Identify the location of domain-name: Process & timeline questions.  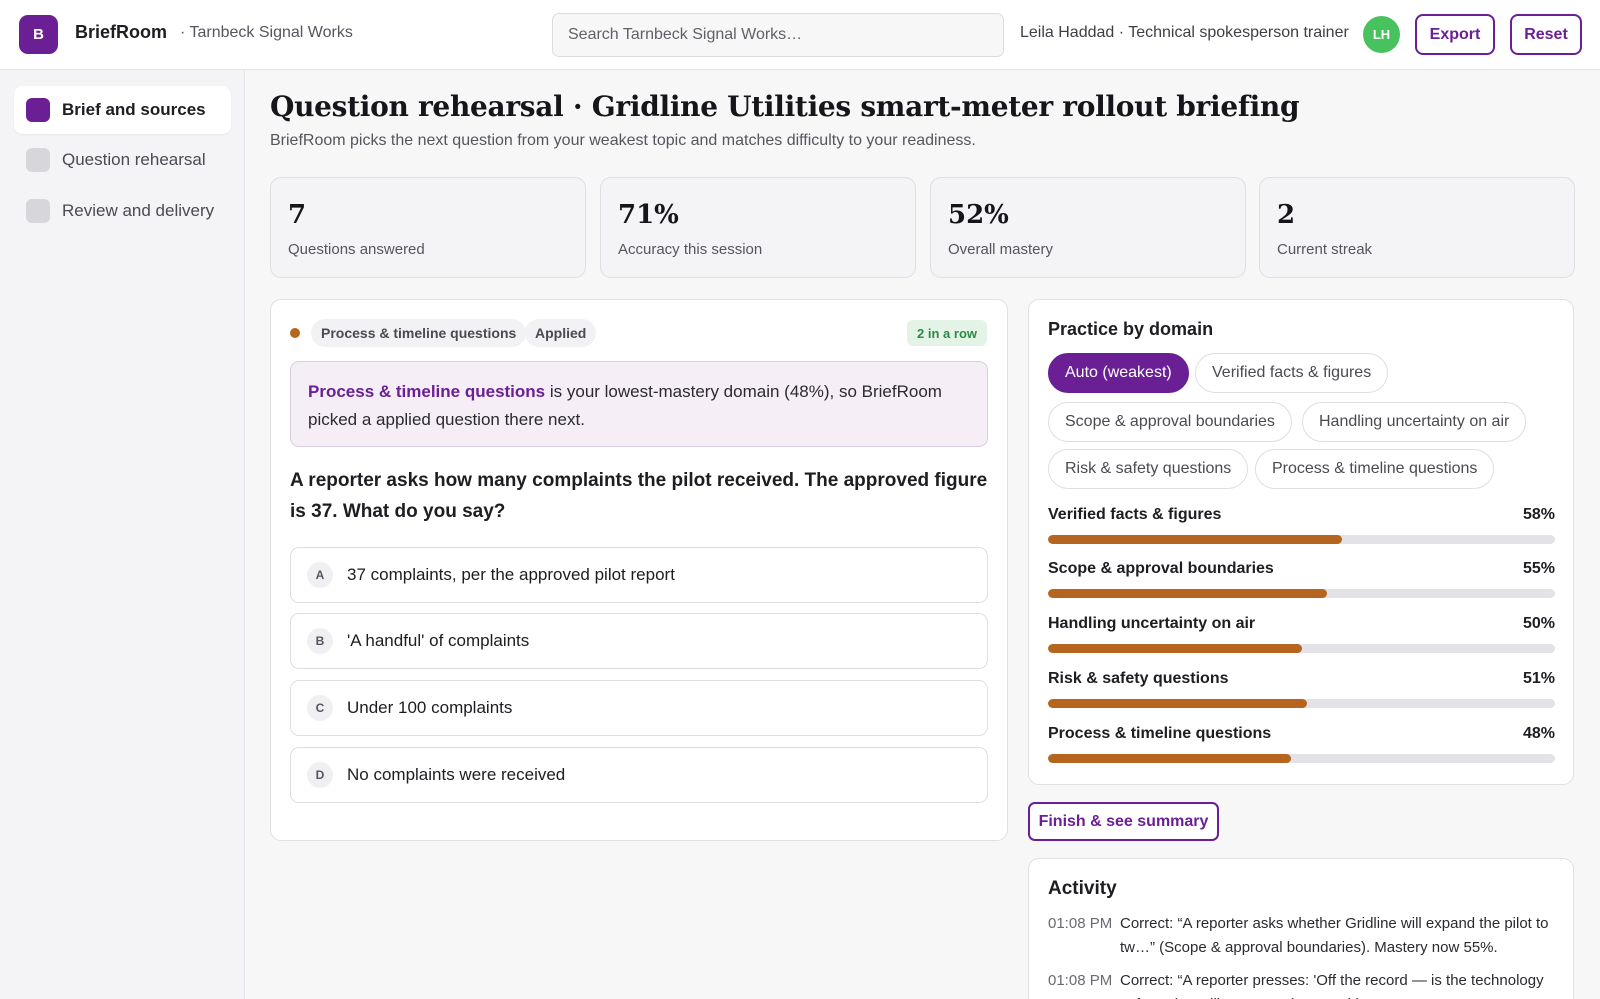
(1160, 733).